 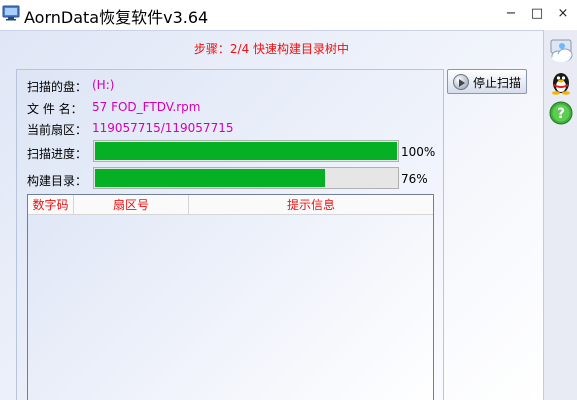 I want to click on play-stop-icon, so click(x=461, y=82).